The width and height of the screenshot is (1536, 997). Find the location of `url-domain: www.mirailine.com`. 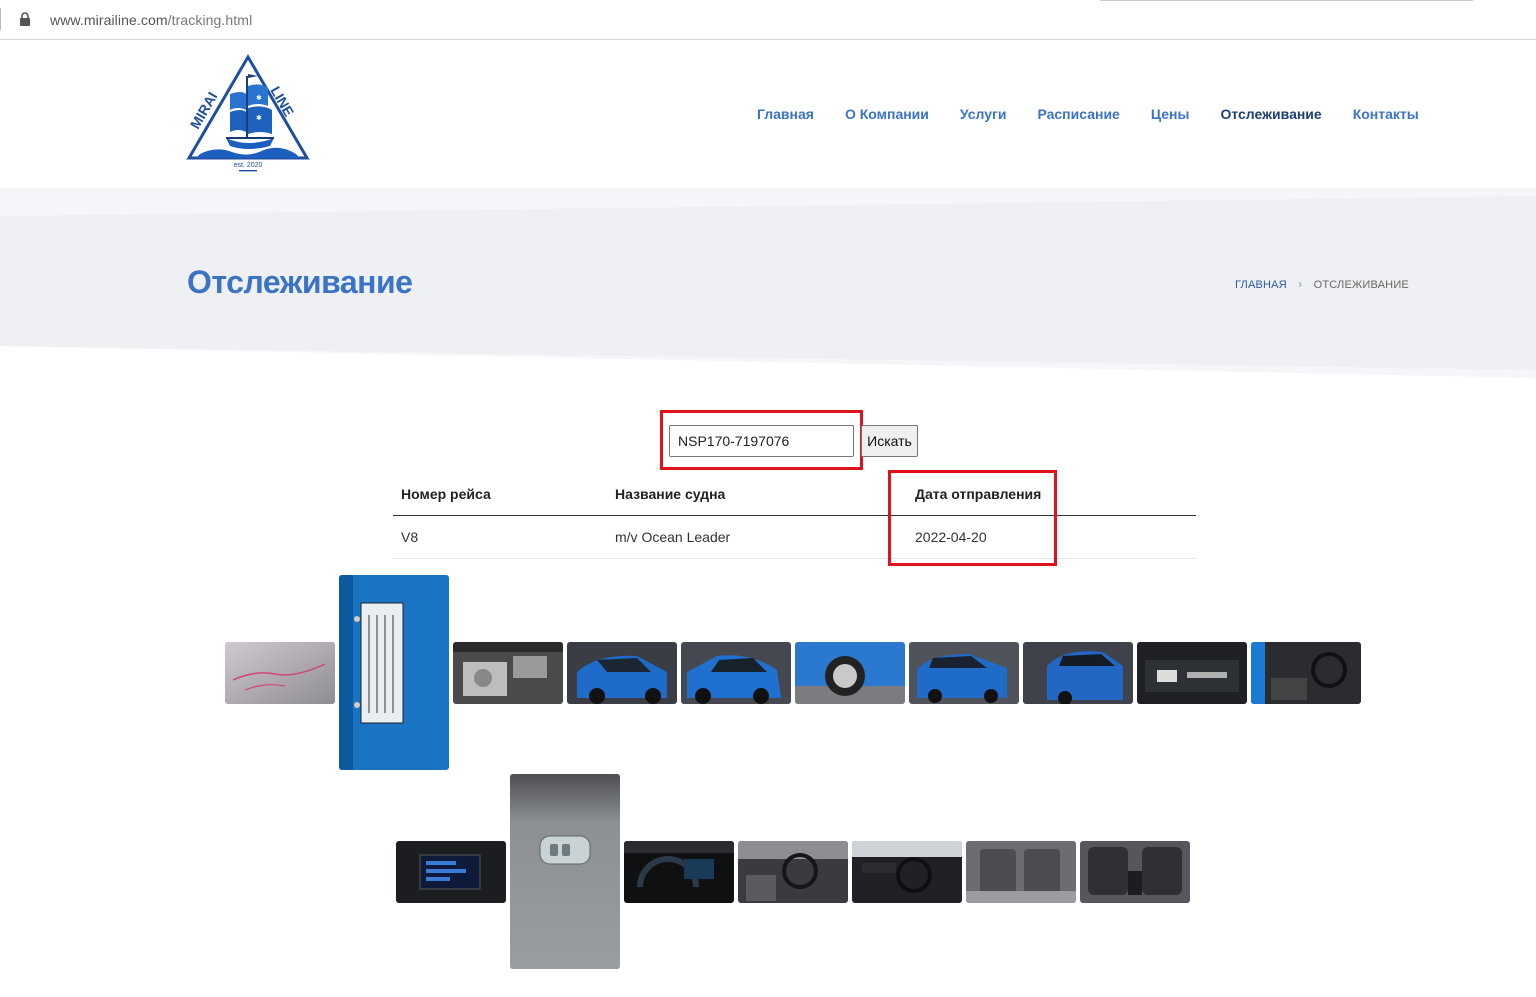

url-domain: www.mirailine.com is located at coordinates (109, 20).